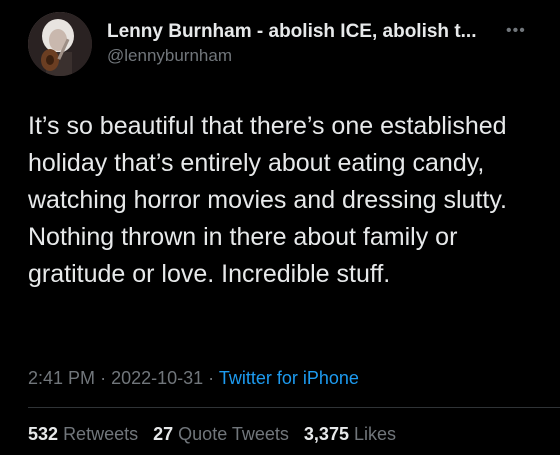 The image size is (560, 455). Describe the element at coordinates (289, 378) in the screenshot. I see `tweet-source: Twitter for iPhone` at that location.